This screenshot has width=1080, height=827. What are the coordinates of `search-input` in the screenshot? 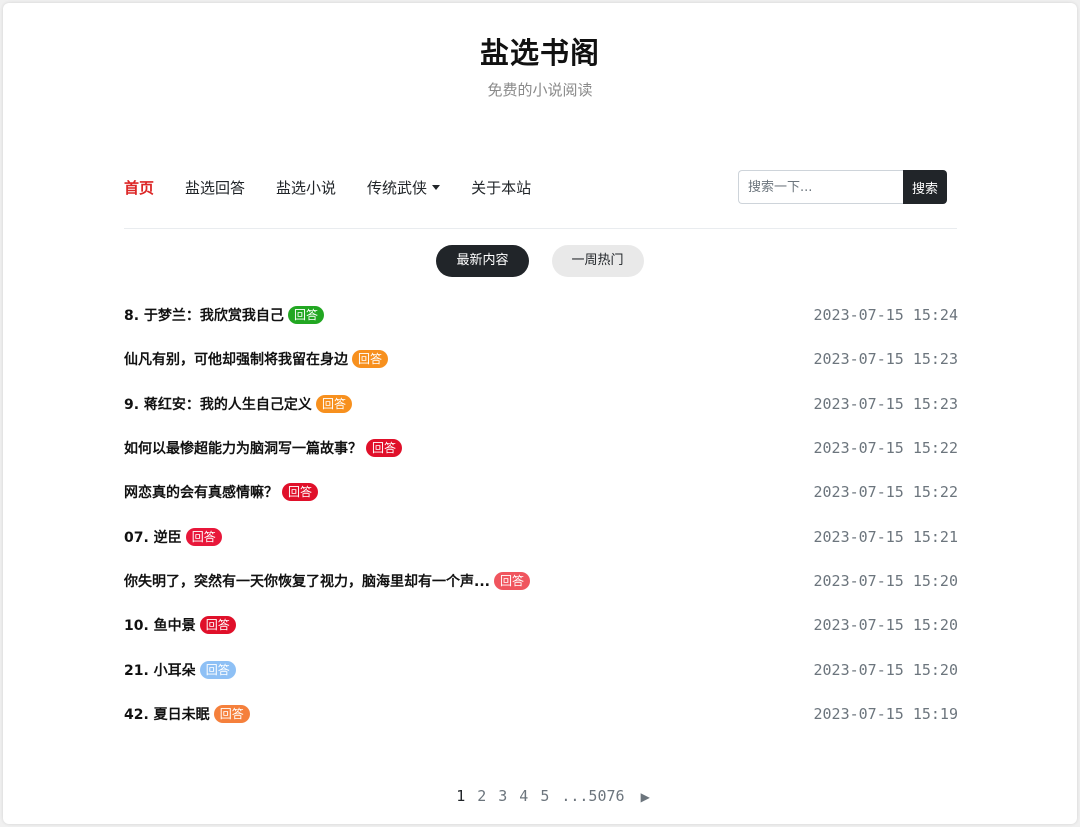 It's located at (820, 187).